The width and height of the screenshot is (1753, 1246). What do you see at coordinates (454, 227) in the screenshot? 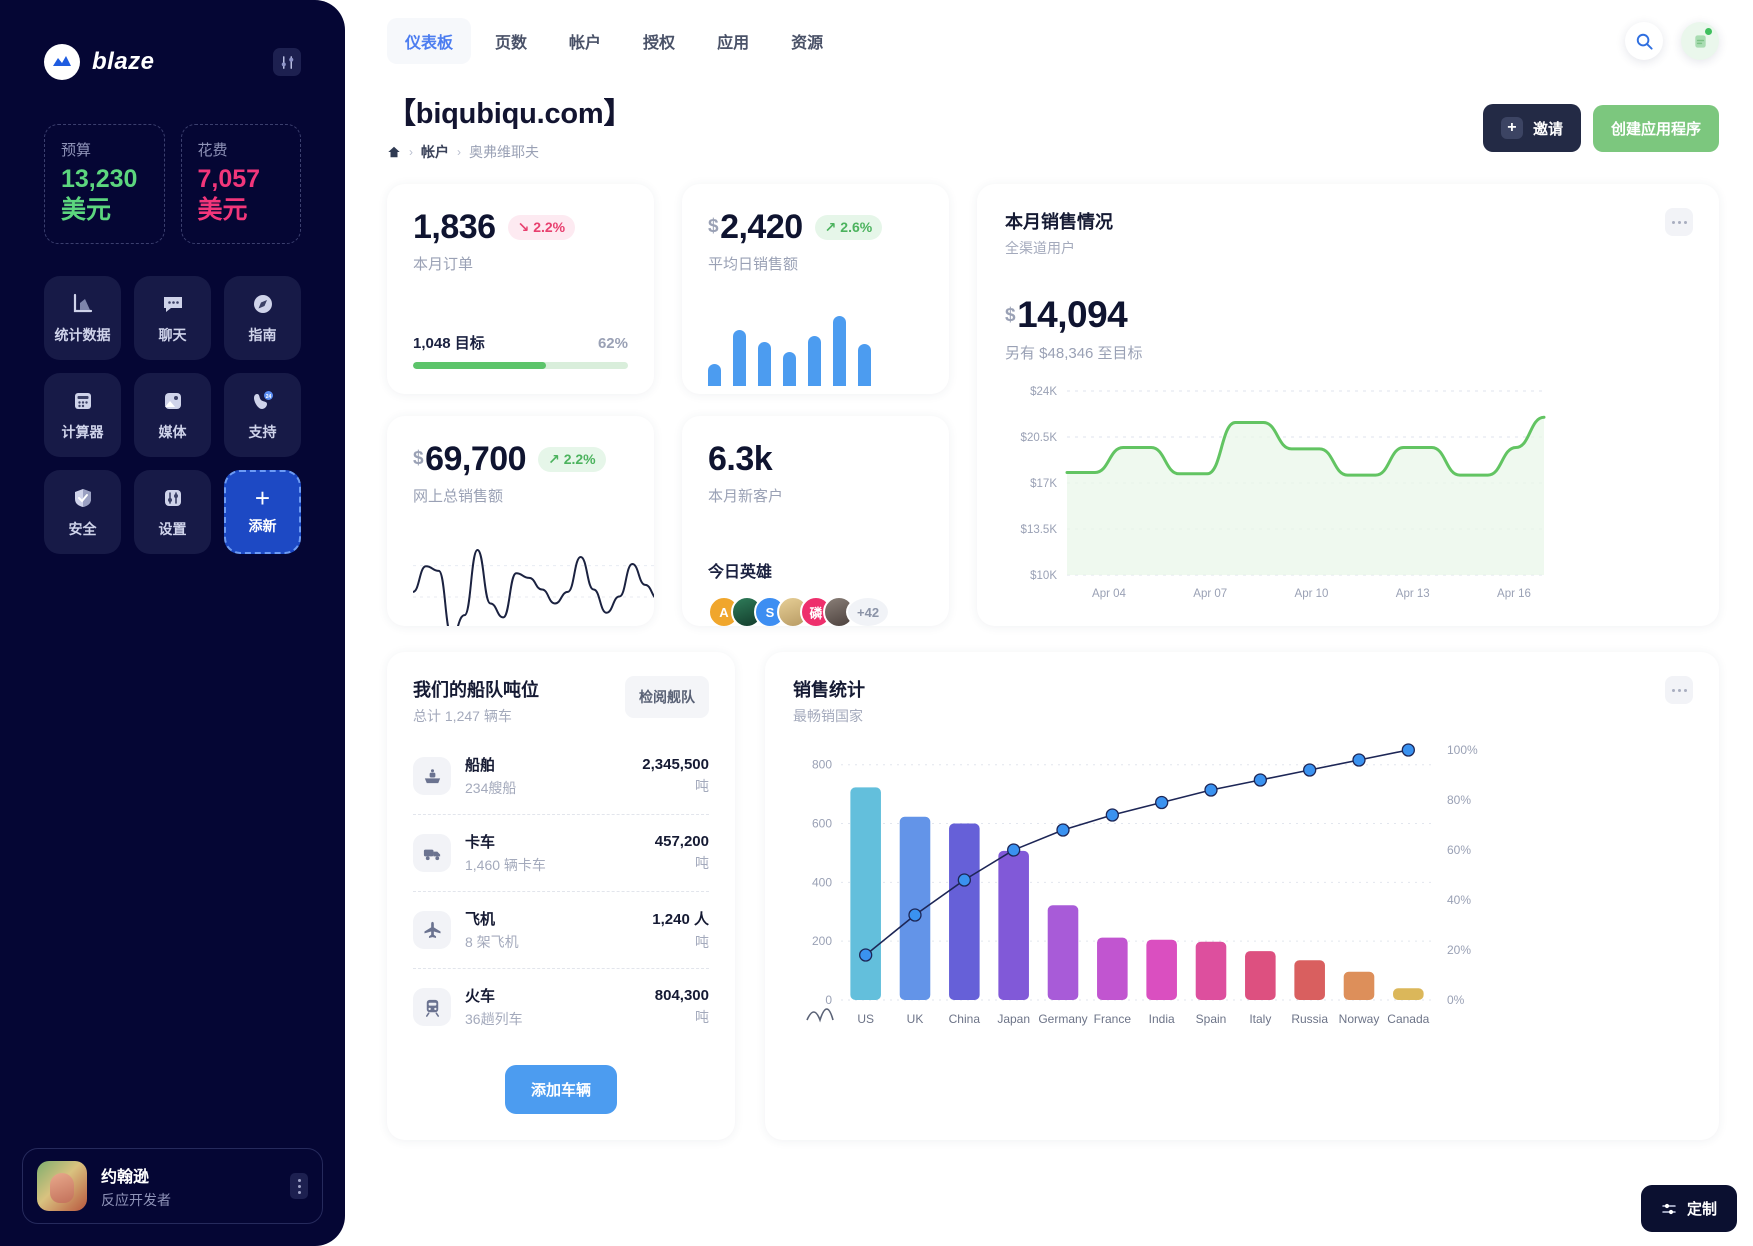
I see `orders-value: 1,836` at bounding box center [454, 227].